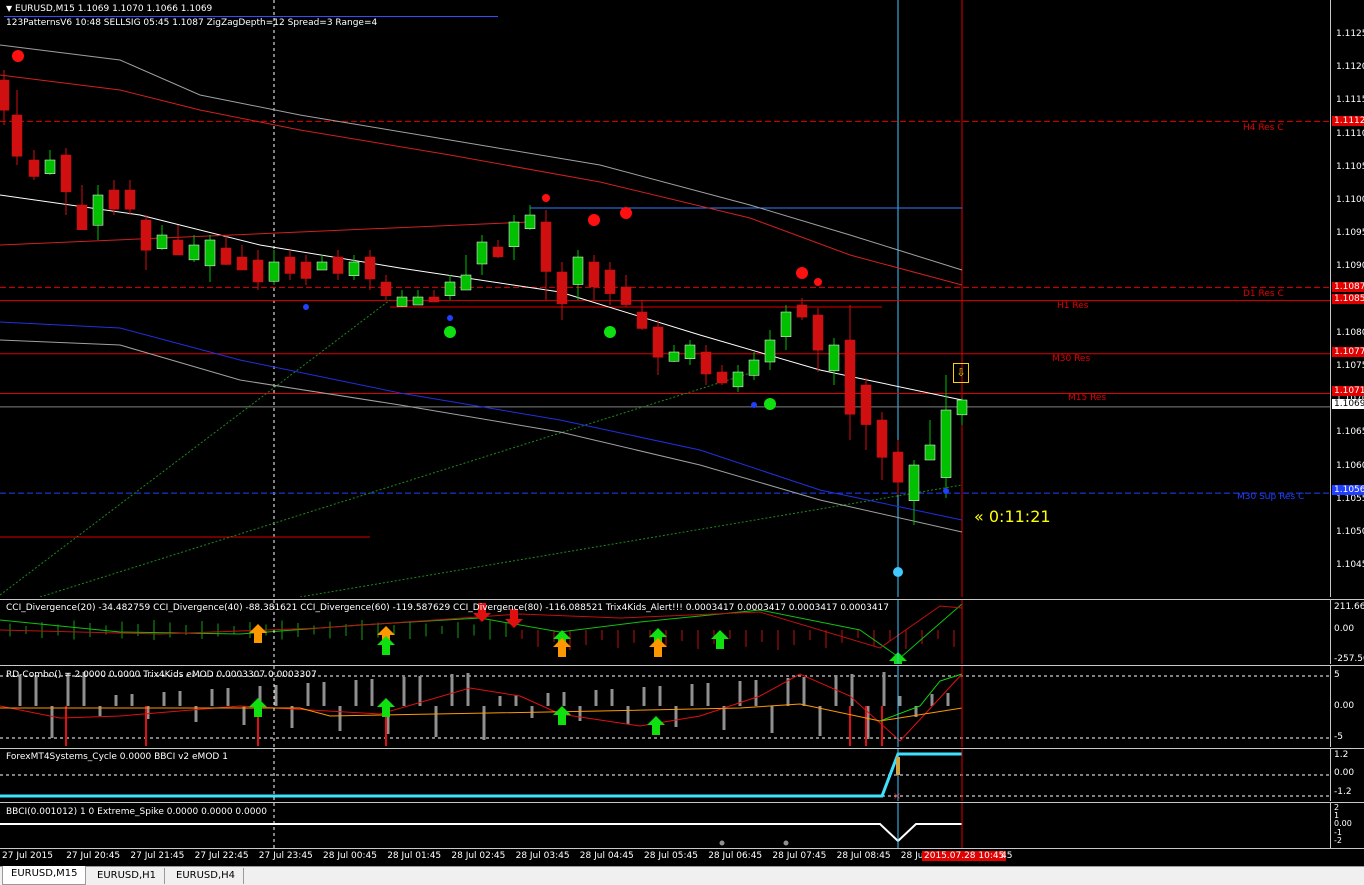 The width and height of the screenshot is (1364, 885). What do you see at coordinates (961, 373) in the screenshot?
I see `sell-signal-marker: ⇩` at bounding box center [961, 373].